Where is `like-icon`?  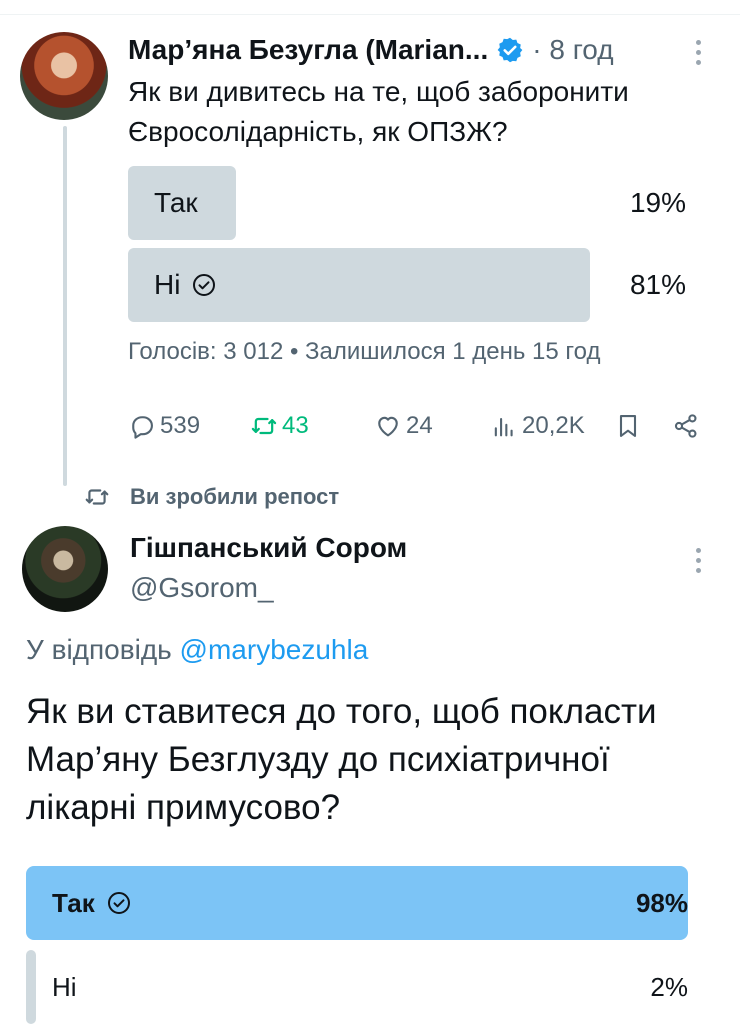
like-icon is located at coordinates (388, 426).